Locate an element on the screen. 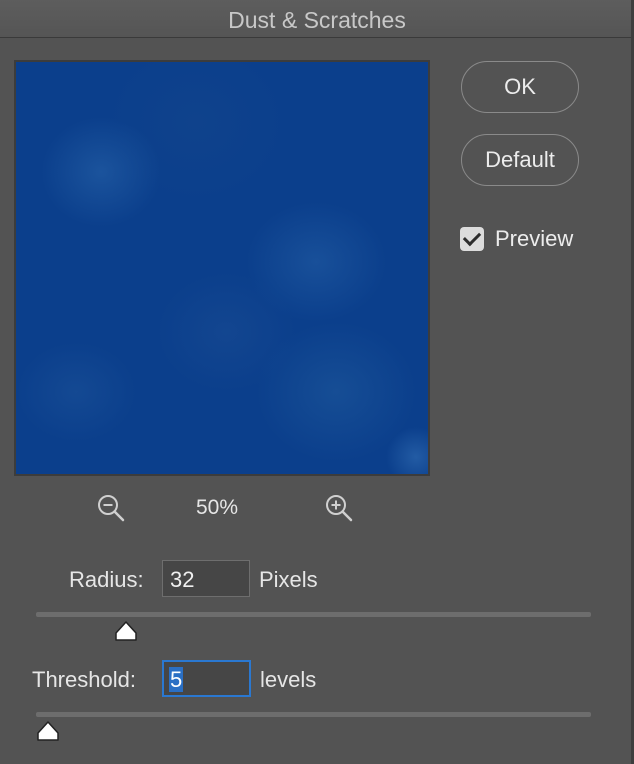 Image resolution: width=634 pixels, height=764 pixels. zoom-level: 50% is located at coordinates (217, 507).